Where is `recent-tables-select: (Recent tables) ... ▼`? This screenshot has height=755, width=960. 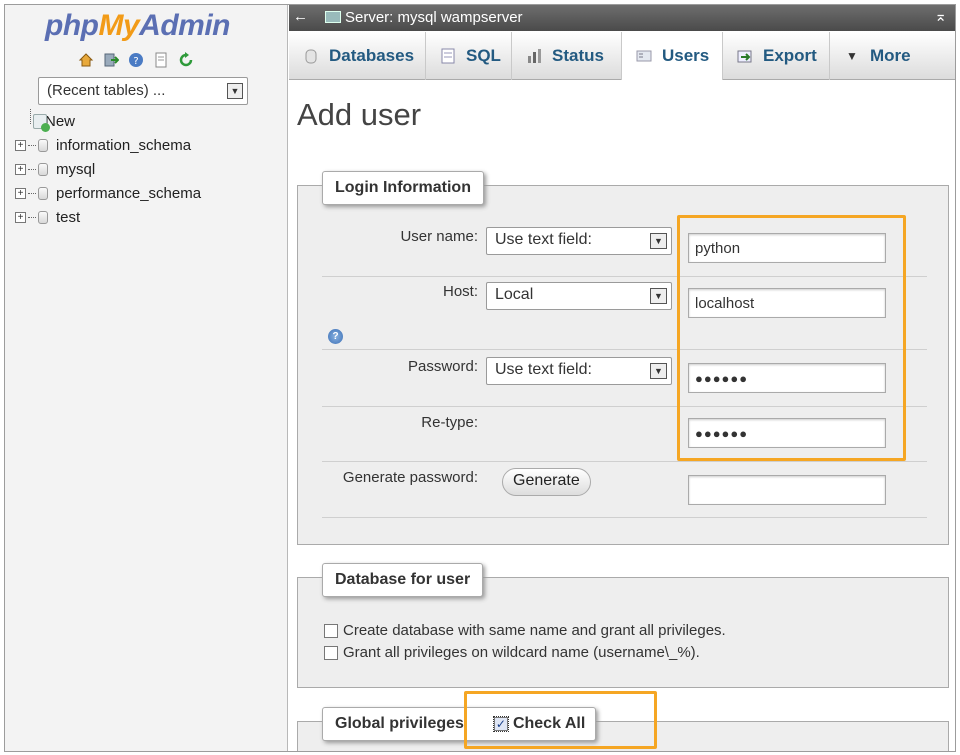 recent-tables-select: (Recent tables) ... ▼ is located at coordinates (143, 91).